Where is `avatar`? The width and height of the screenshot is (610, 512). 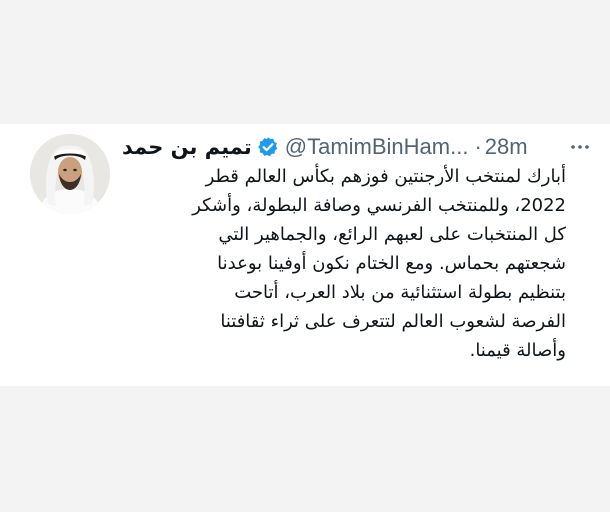 avatar is located at coordinates (70, 174).